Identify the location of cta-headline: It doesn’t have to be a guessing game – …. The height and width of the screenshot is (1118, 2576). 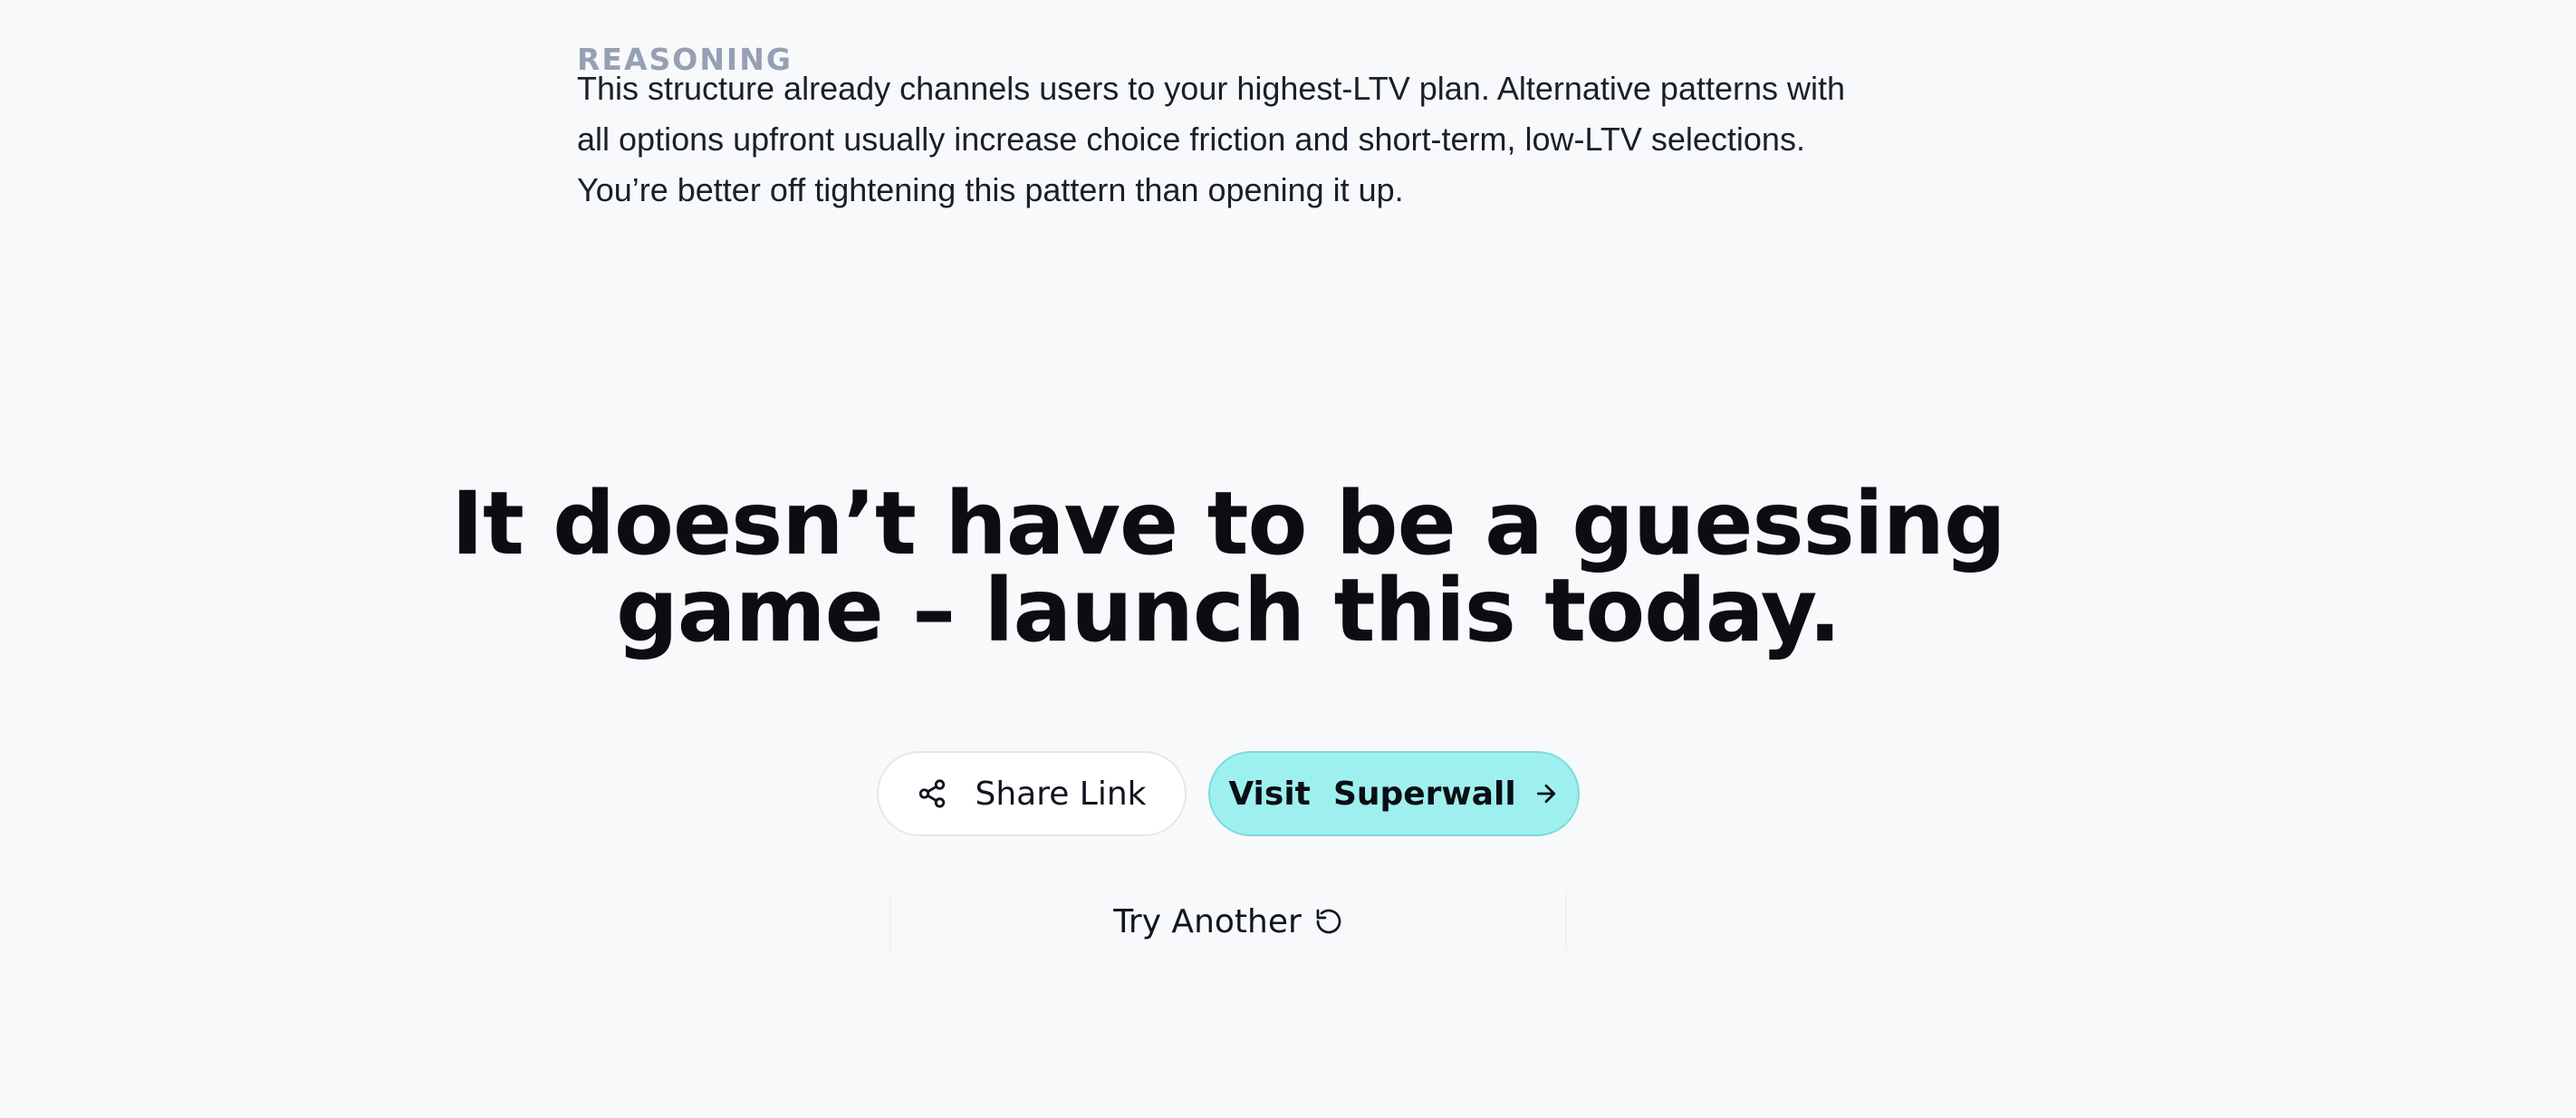
(1228, 567).